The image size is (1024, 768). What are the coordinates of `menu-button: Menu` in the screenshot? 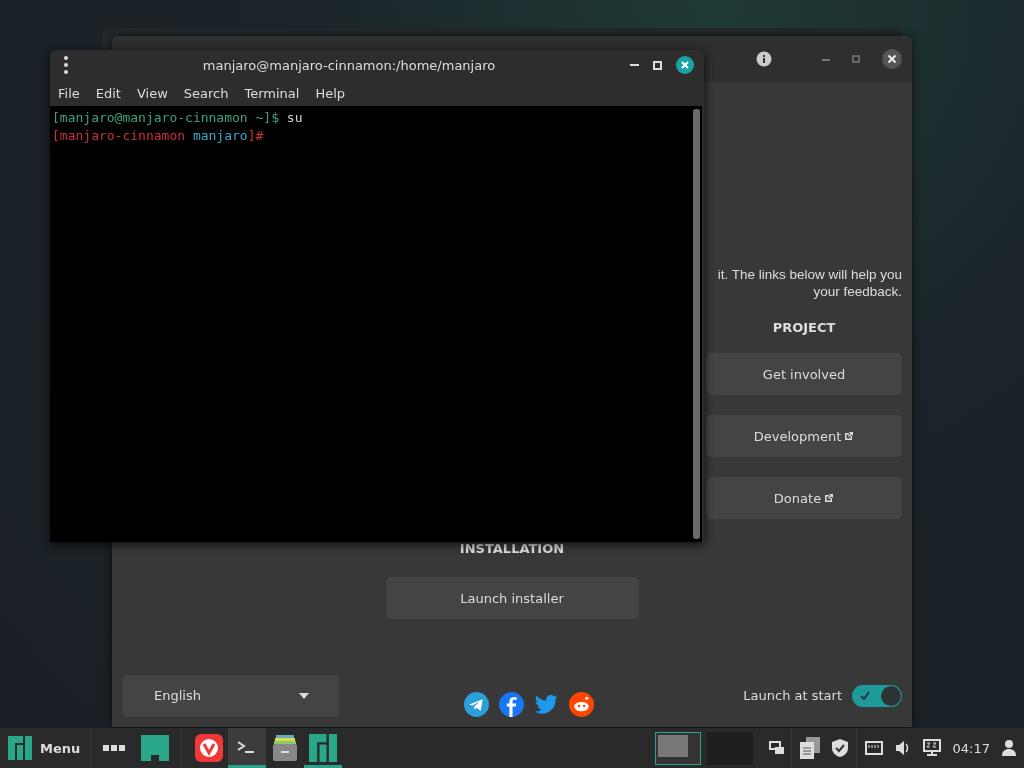 It's located at (45, 748).